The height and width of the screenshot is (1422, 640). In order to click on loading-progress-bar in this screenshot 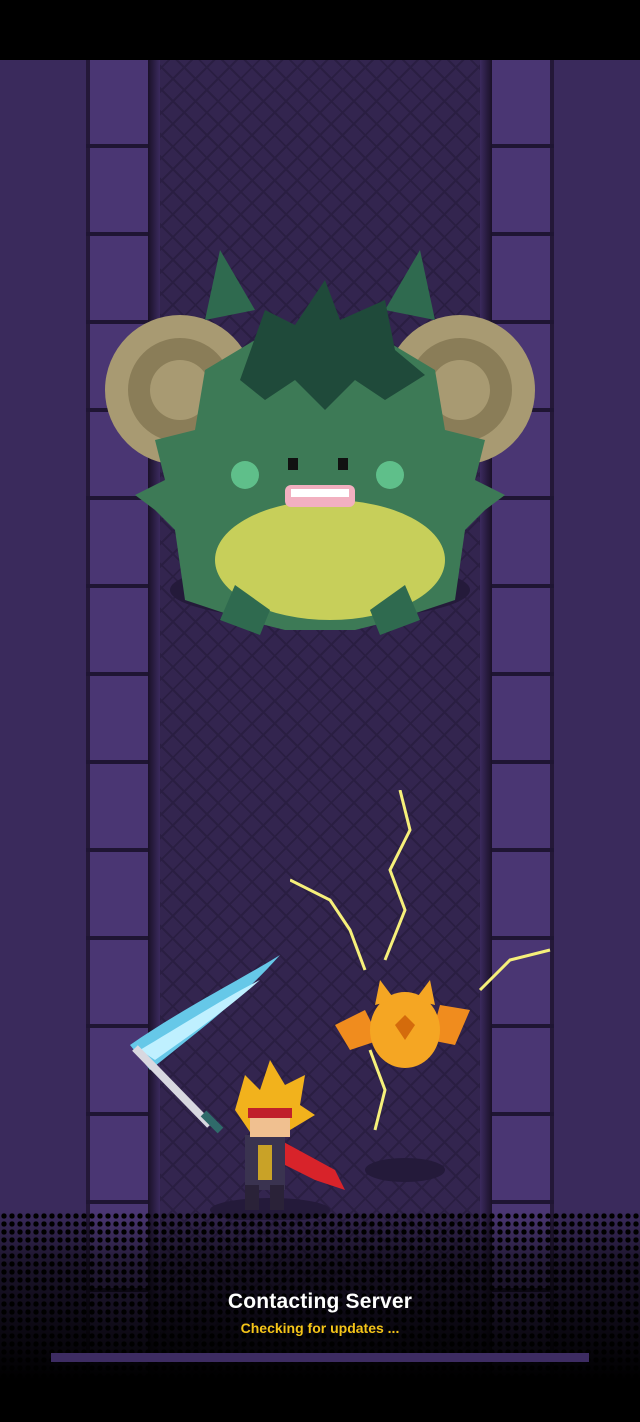, I will do `click(320, 1357)`.